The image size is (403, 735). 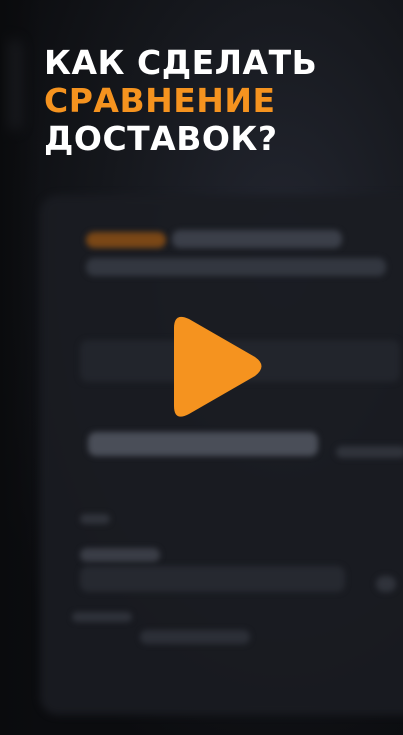 I want to click on title-line-1: КАК СДЕЛАТЬ, so click(x=181, y=62).